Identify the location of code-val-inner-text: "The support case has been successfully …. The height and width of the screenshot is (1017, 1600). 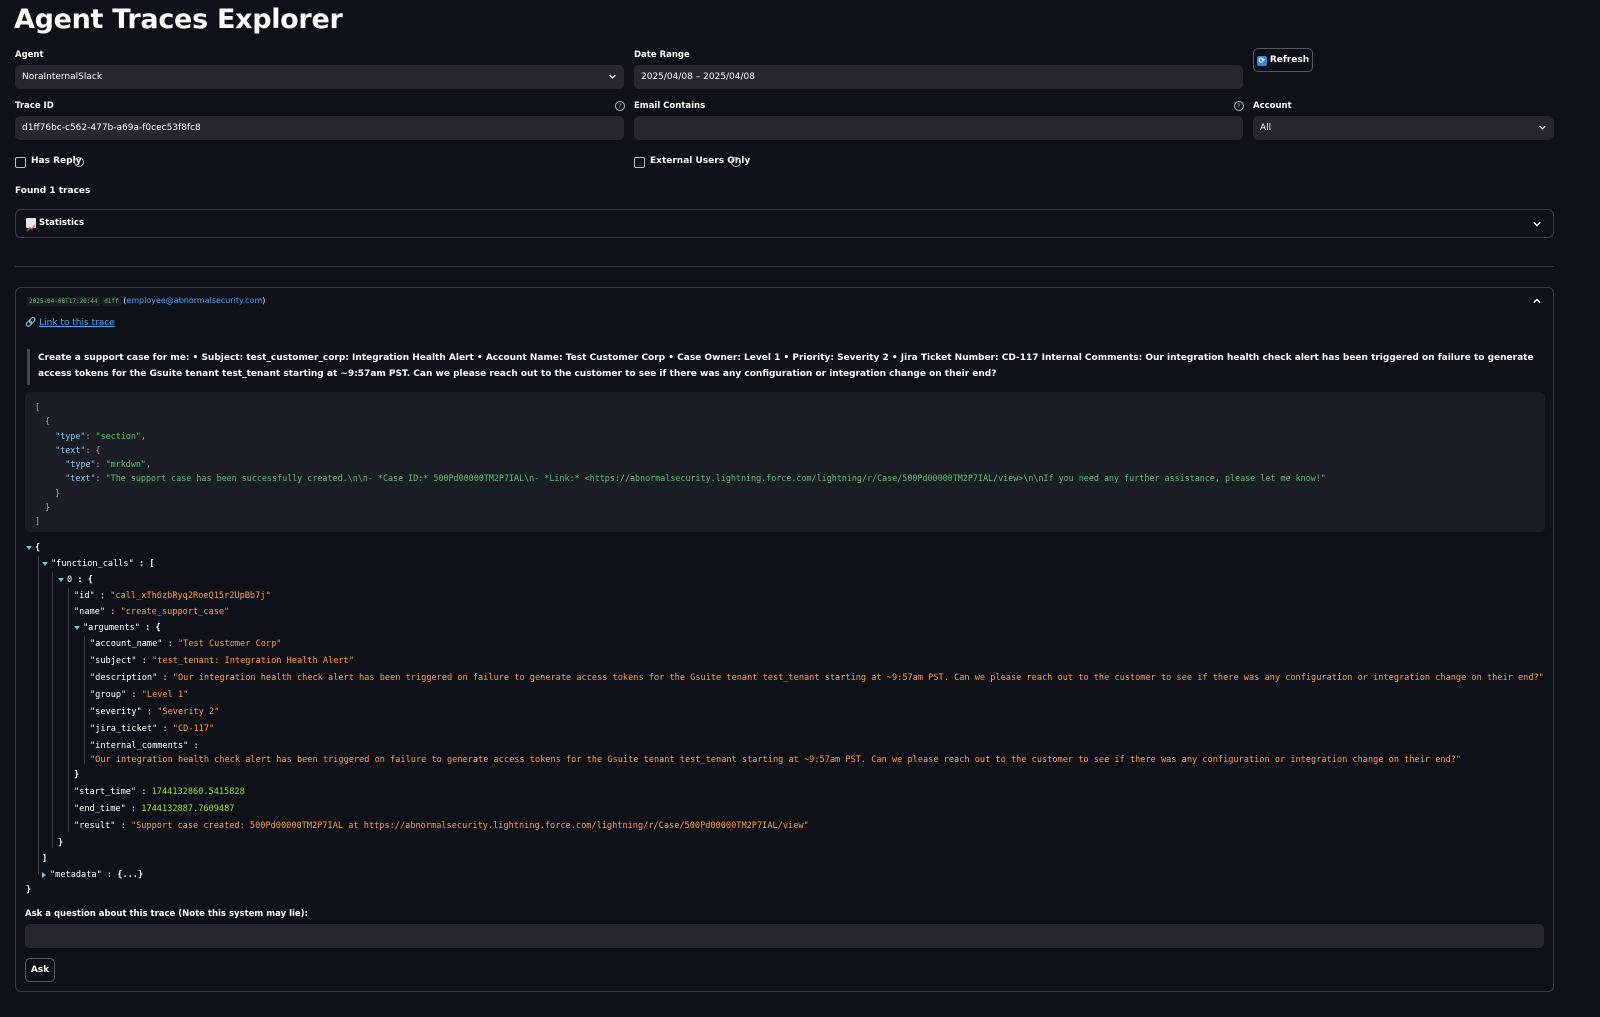
(715, 478).